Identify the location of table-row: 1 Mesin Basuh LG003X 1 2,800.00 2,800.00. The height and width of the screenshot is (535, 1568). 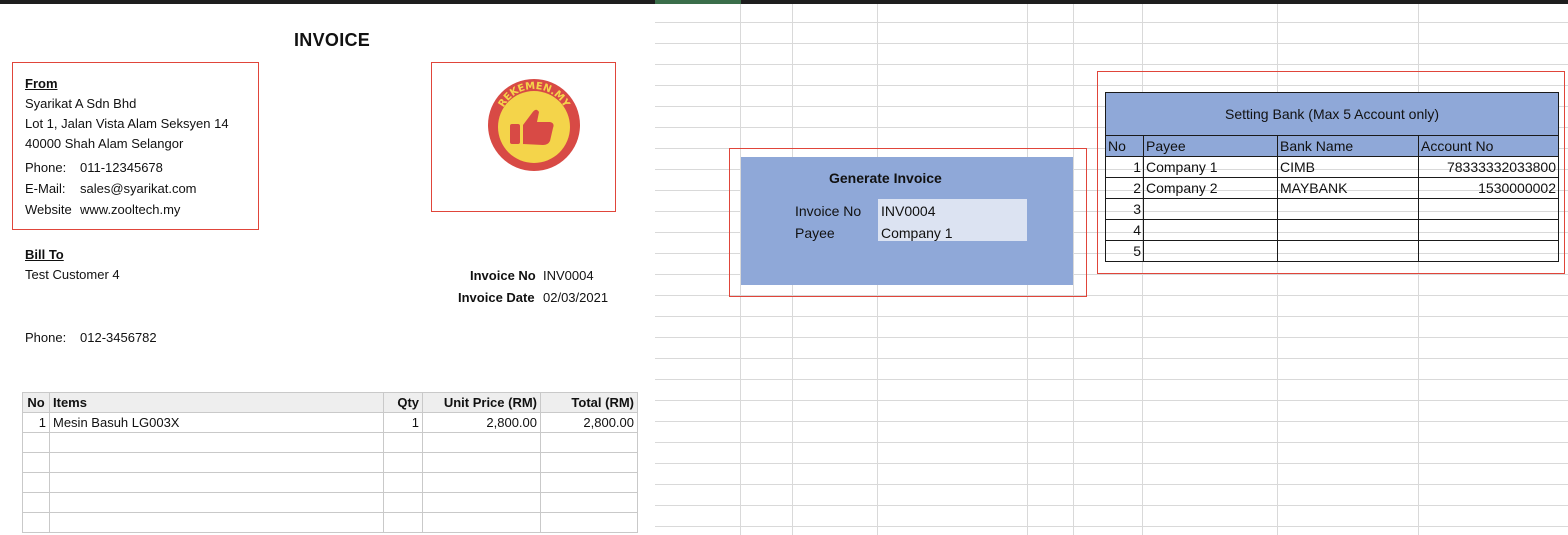
(330, 422).